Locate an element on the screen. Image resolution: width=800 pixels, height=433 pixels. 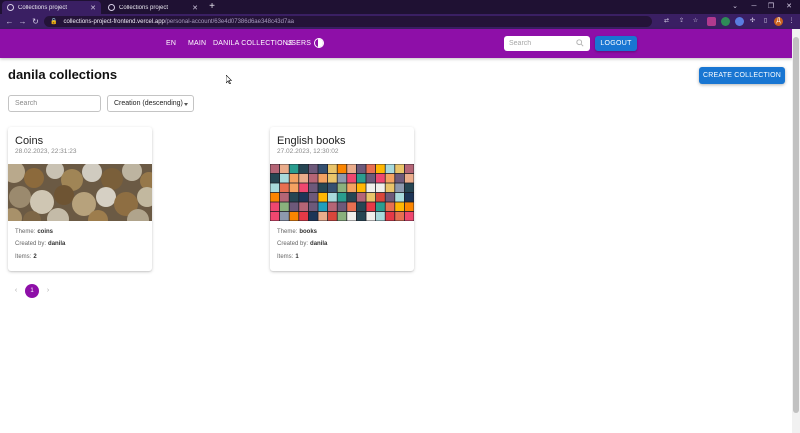
header-search-input is located at coordinates (540, 43).